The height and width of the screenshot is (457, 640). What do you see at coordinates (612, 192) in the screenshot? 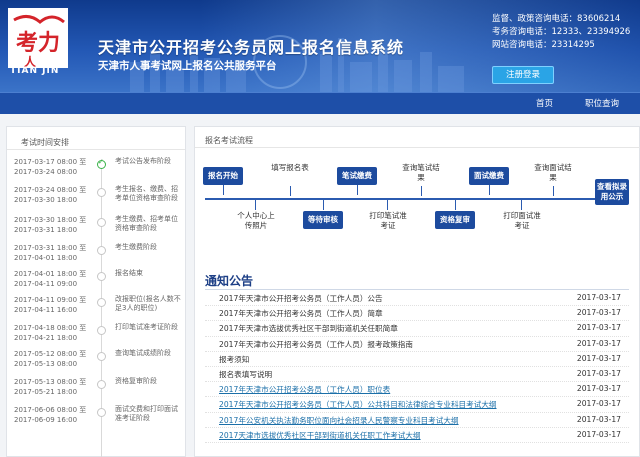
I see `flow-step-view-hire: 查看拟录用公示` at bounding box center [612, 192].